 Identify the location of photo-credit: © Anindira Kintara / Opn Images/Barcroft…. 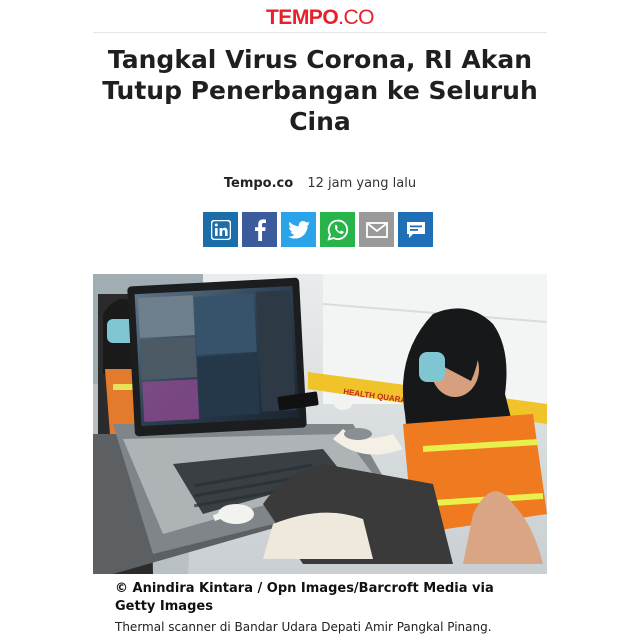
(304, 597).